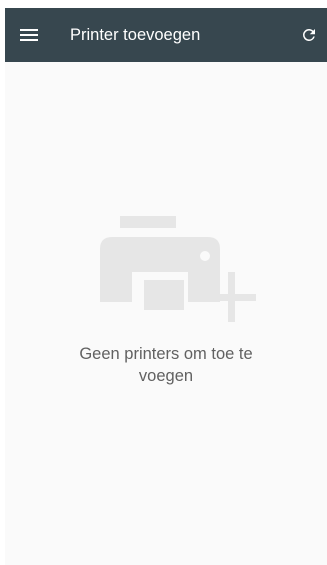  I want to click on refresh-button, so click(309, 35).